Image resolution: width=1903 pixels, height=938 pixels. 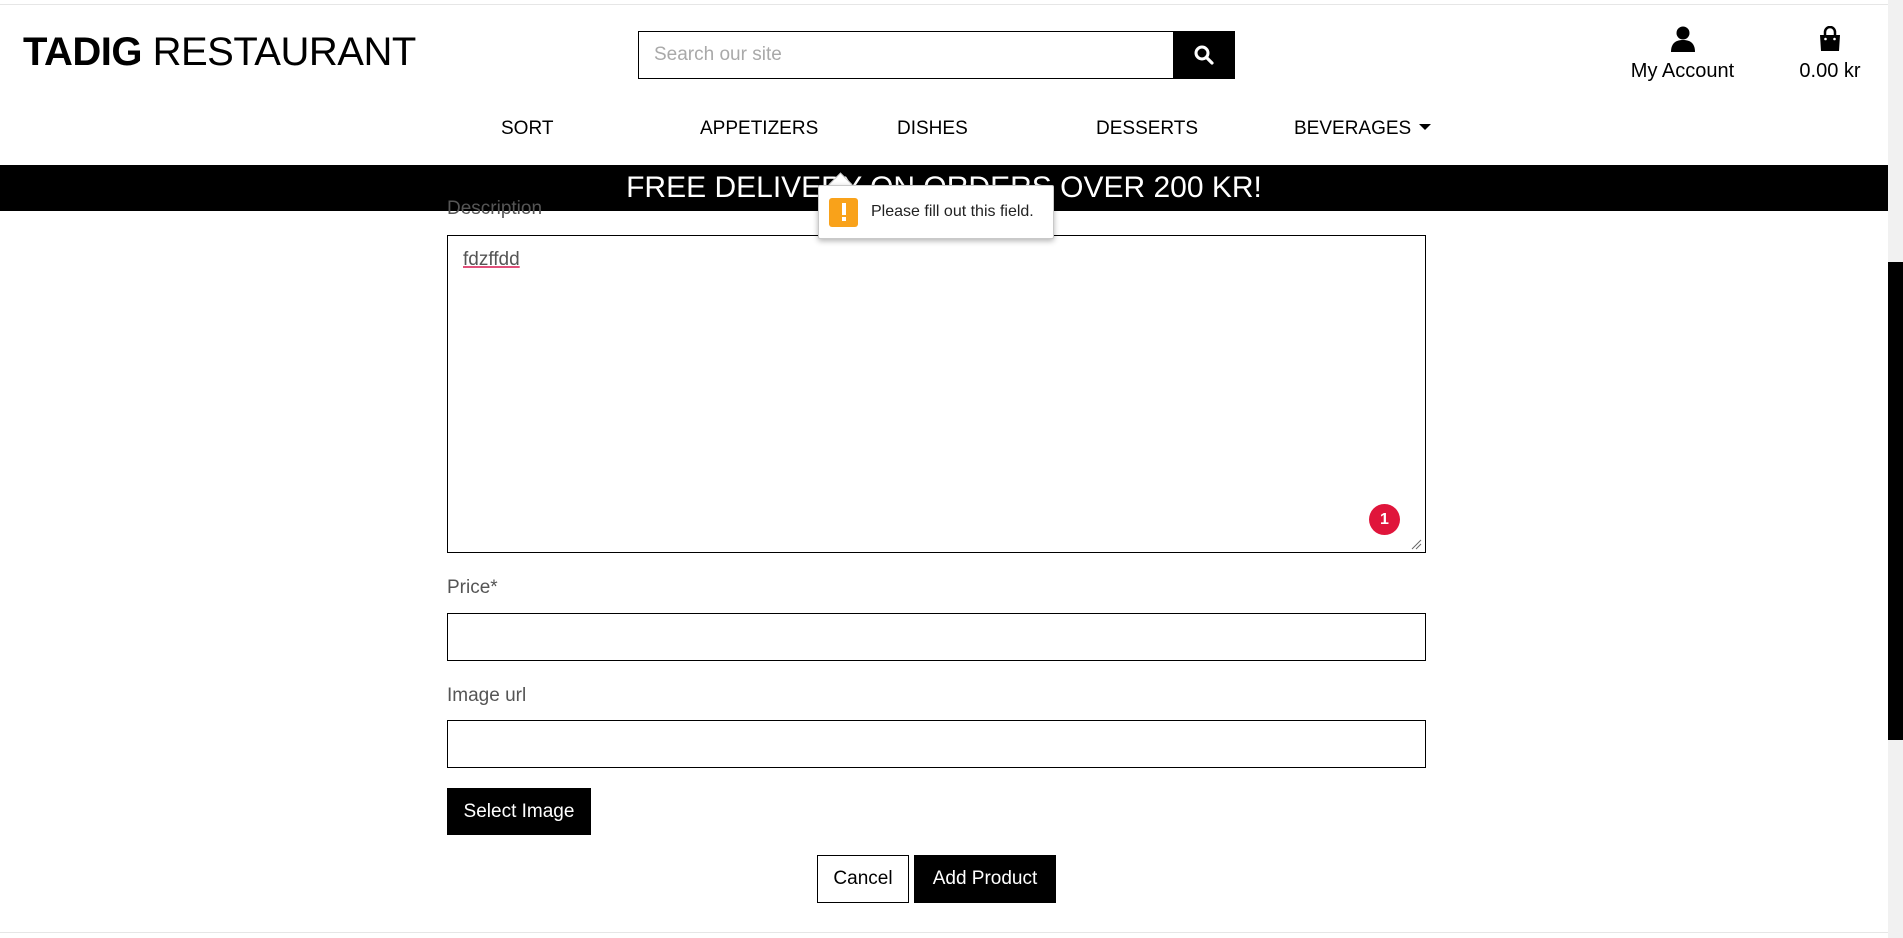 What do you see at coordinates (1895, 501) in the screenshot?
I see `scrollbar-thumb` at bounding box center [1895, 501].